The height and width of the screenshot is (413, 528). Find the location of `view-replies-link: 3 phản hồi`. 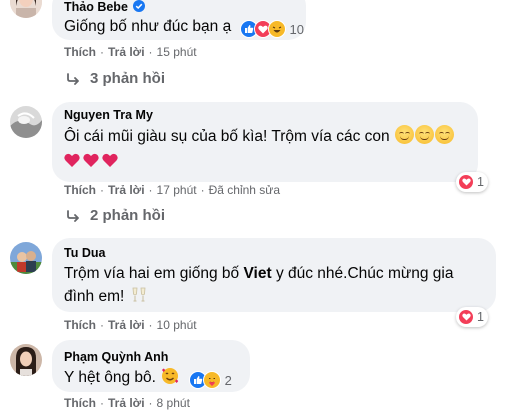

view-replies-link: 3 phản hồi is located at coordinates (115, 78).